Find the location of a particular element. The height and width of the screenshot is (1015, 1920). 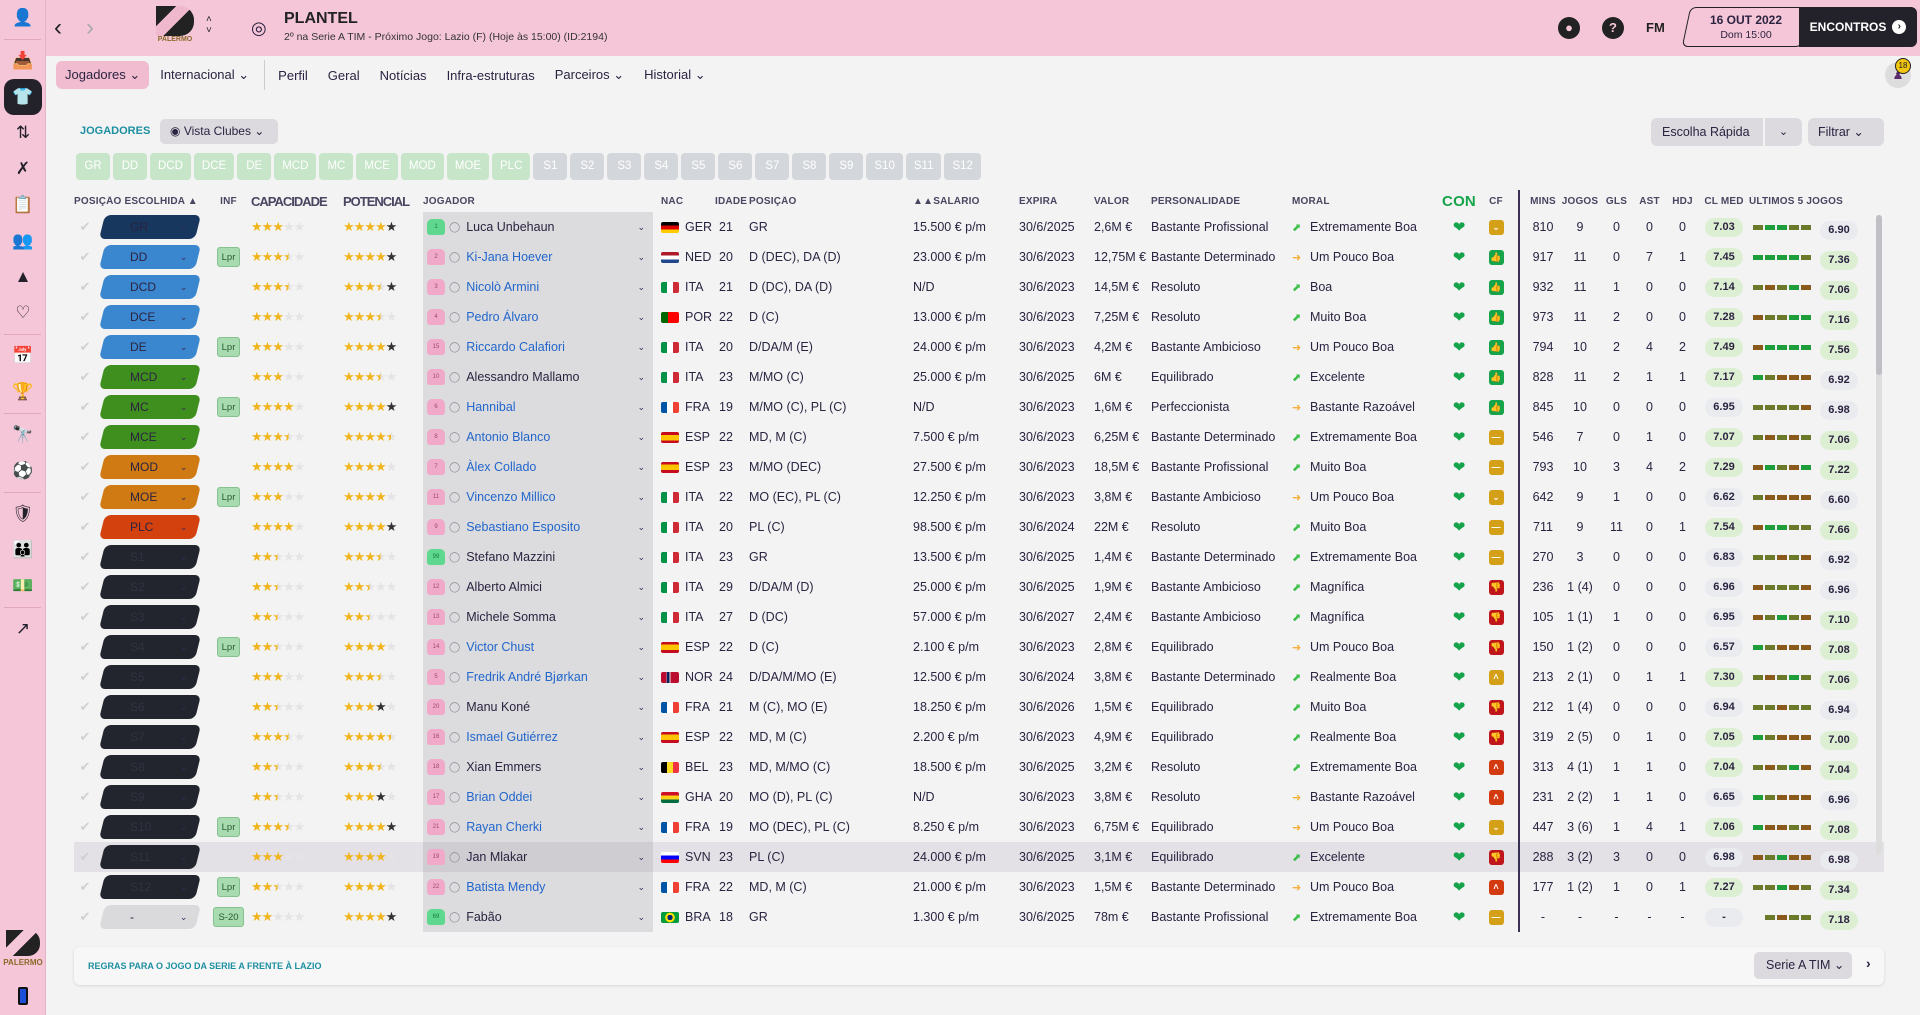

quick-pick-button: Escolha Rápida is located at coordinates (1707, 132).